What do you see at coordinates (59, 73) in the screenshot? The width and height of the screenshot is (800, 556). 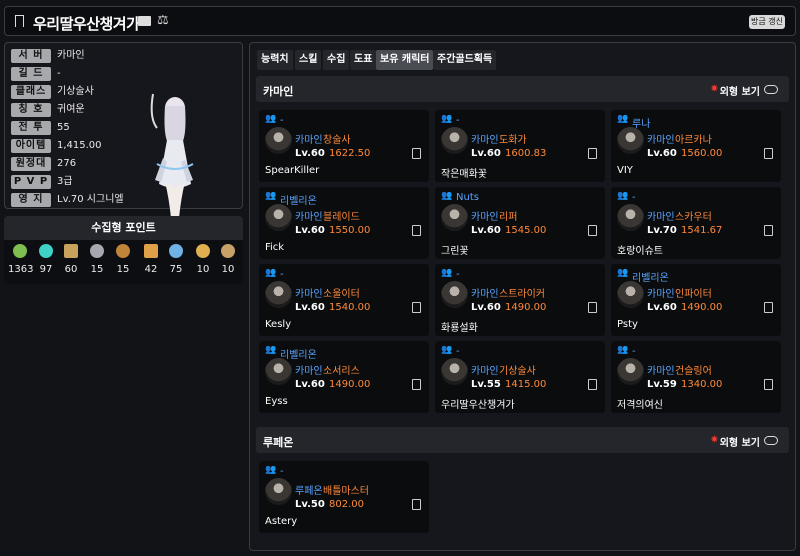 I see `info-value: -` at bounding box center [59, 73].